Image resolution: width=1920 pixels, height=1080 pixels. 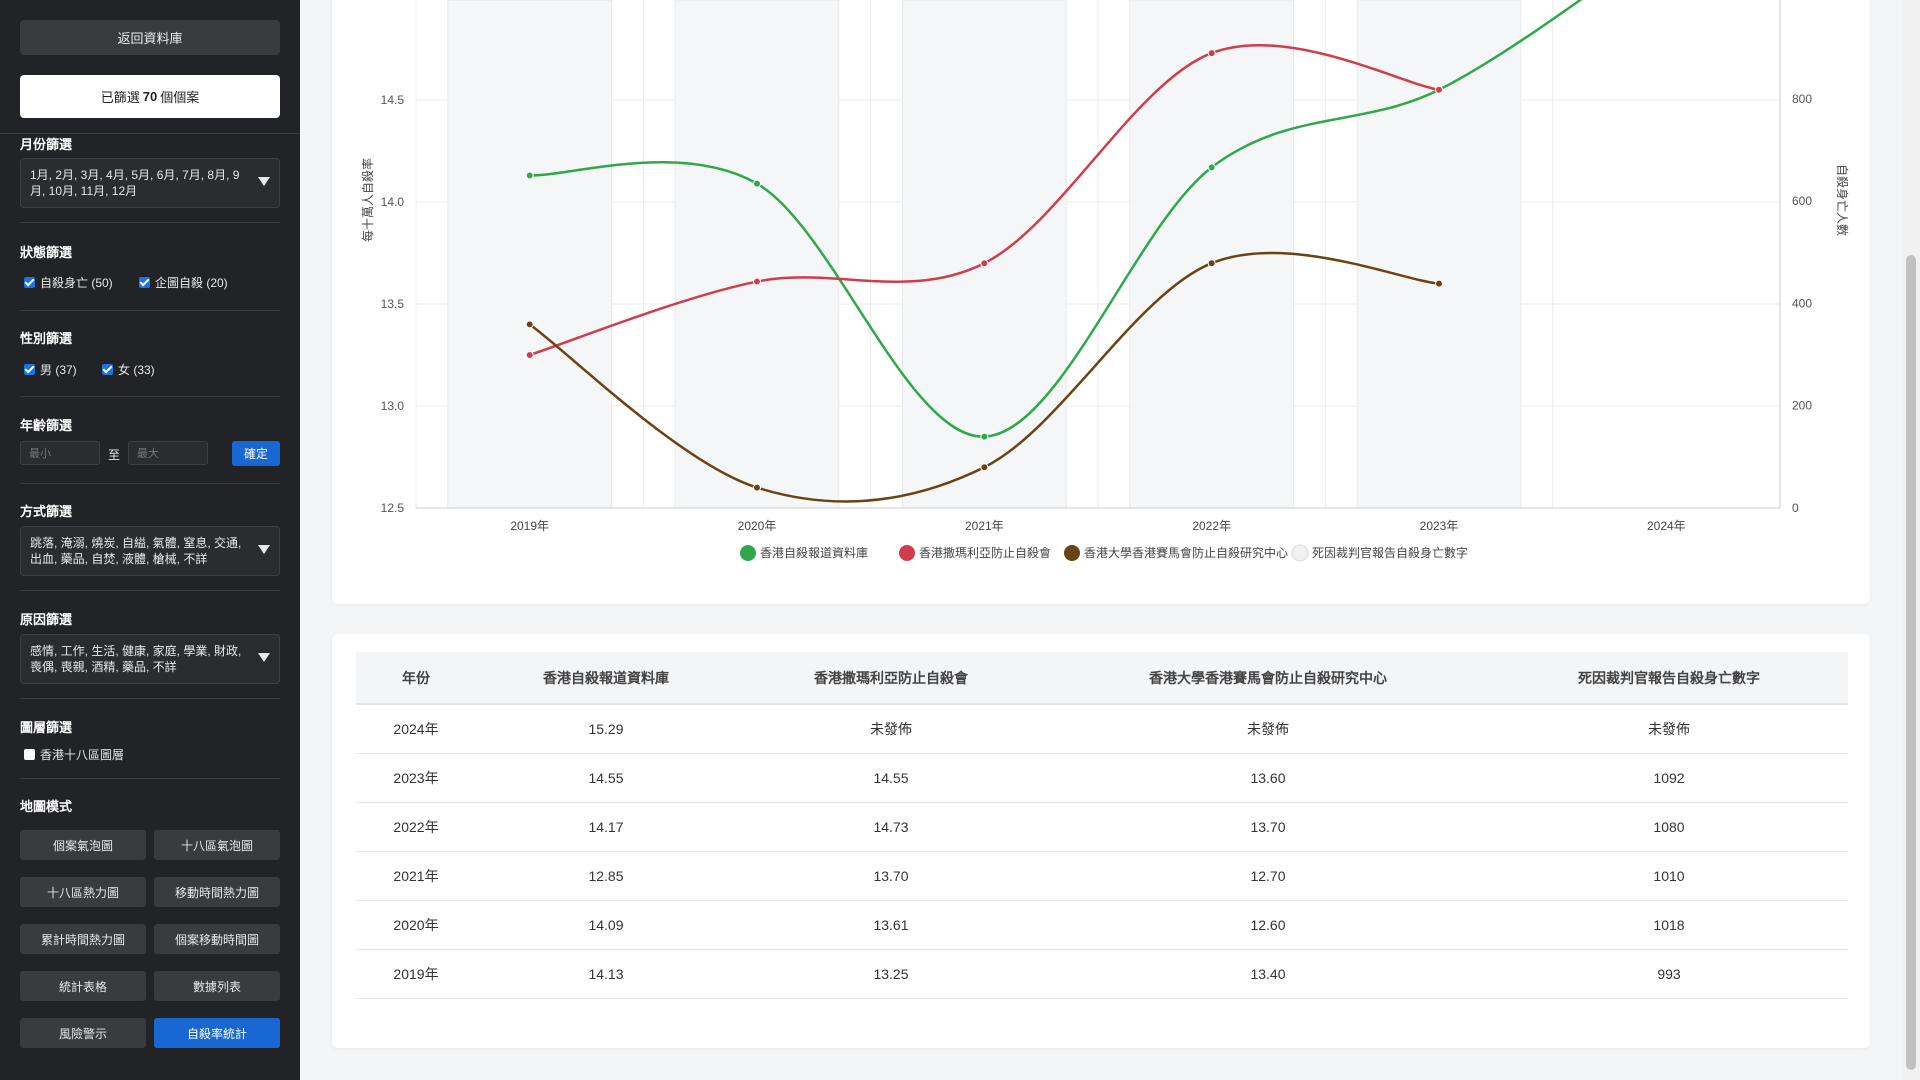 I want to click on table-cell: 2023年, so click(x=416, y=778).